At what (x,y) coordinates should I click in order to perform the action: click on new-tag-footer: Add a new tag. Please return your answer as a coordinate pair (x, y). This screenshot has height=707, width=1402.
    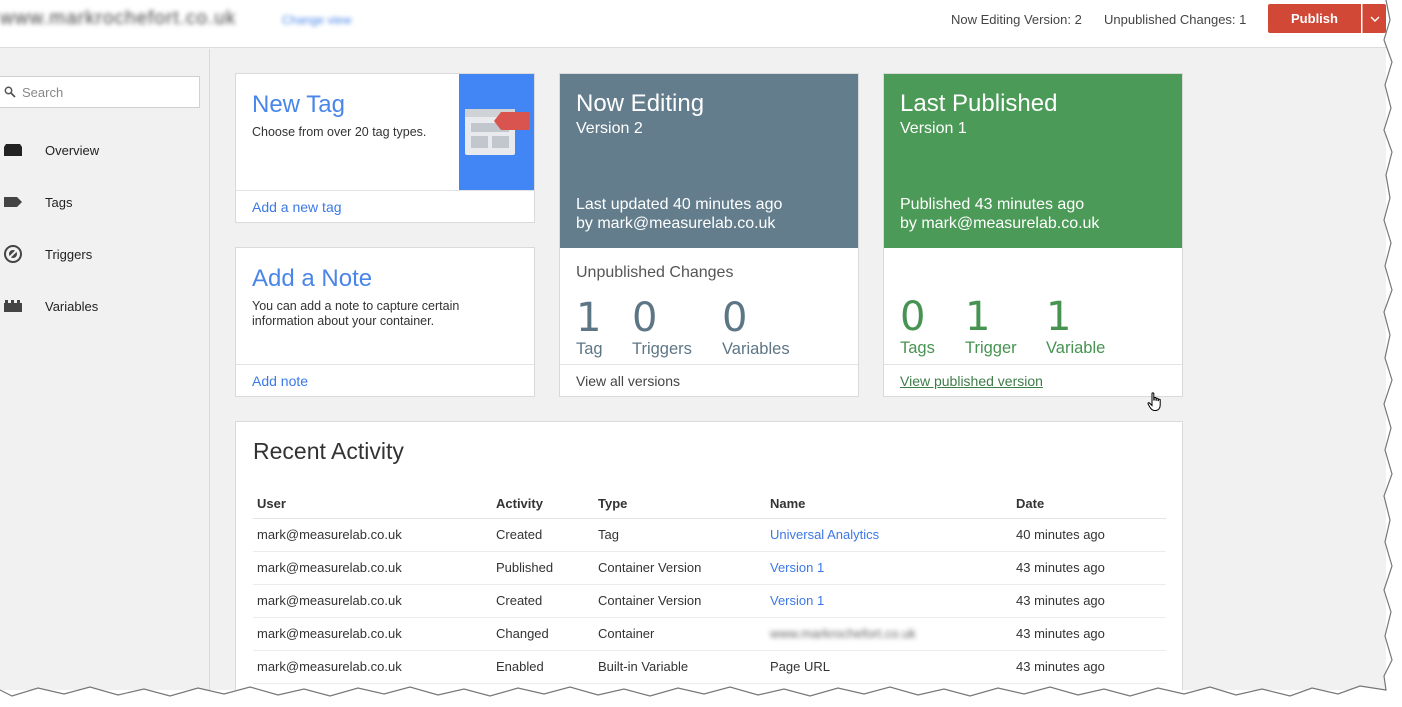
    Looking at the image, I should click on (385, 206).